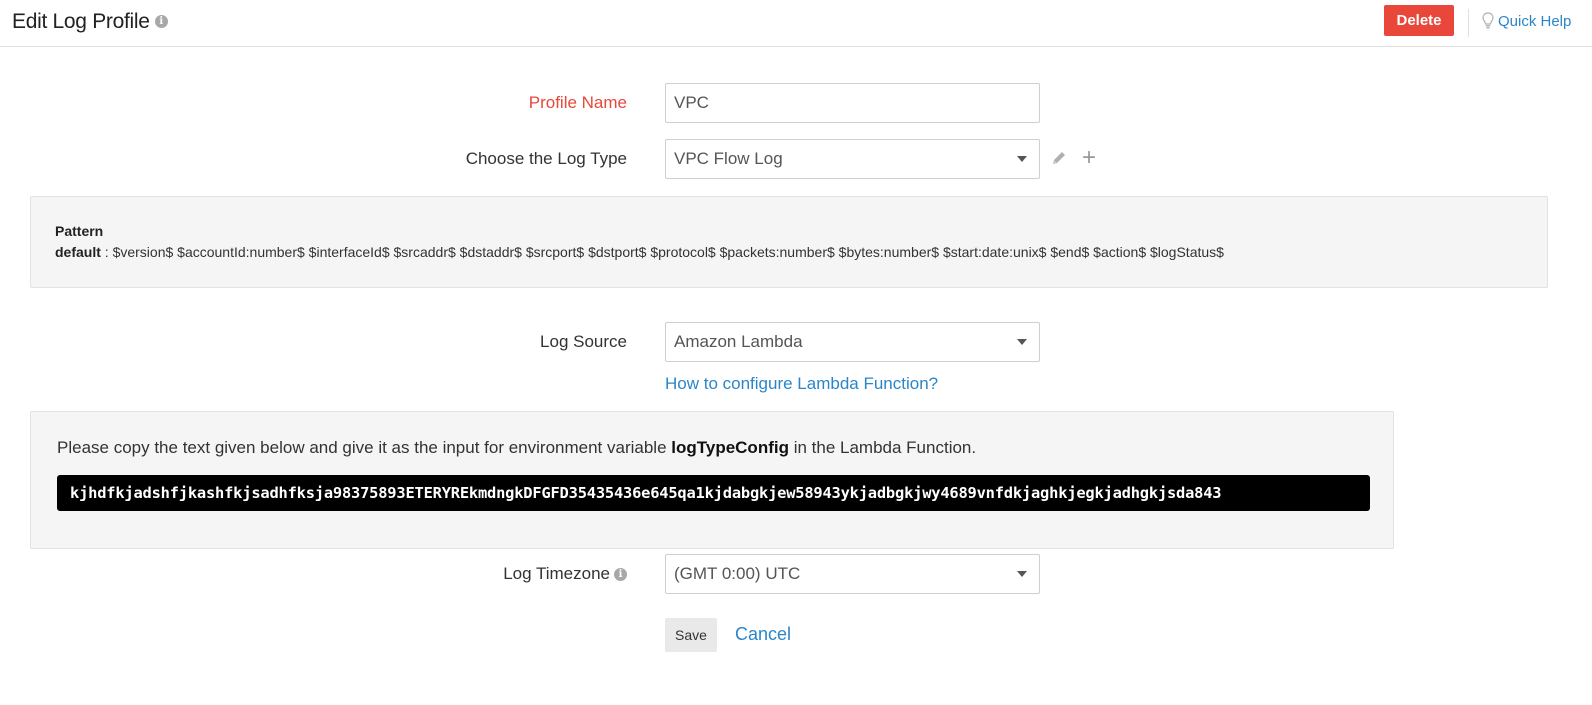 This screenshot has height=705, width=1592. Describe the element at coordinates (1535, 21) in the screenshot. I see `quick-help-label: Quick Help` at that location.